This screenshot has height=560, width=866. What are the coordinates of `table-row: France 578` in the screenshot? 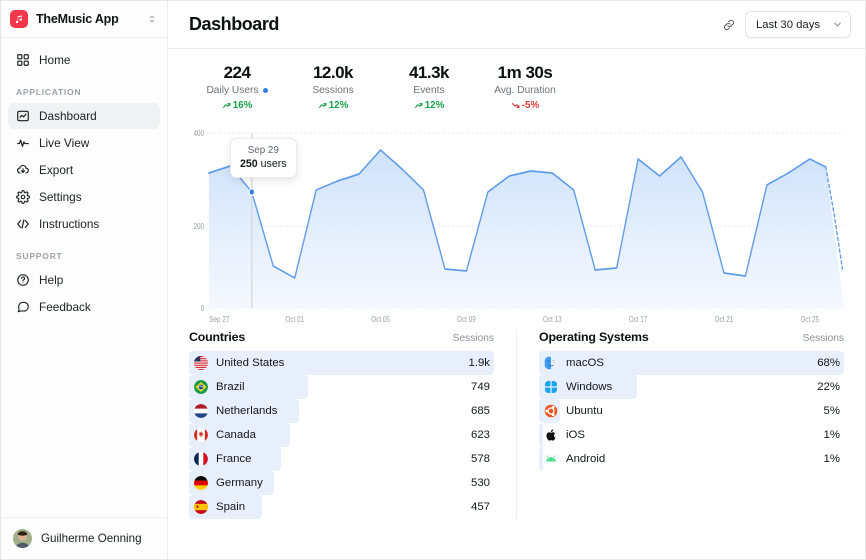 It's located at (341, 459).